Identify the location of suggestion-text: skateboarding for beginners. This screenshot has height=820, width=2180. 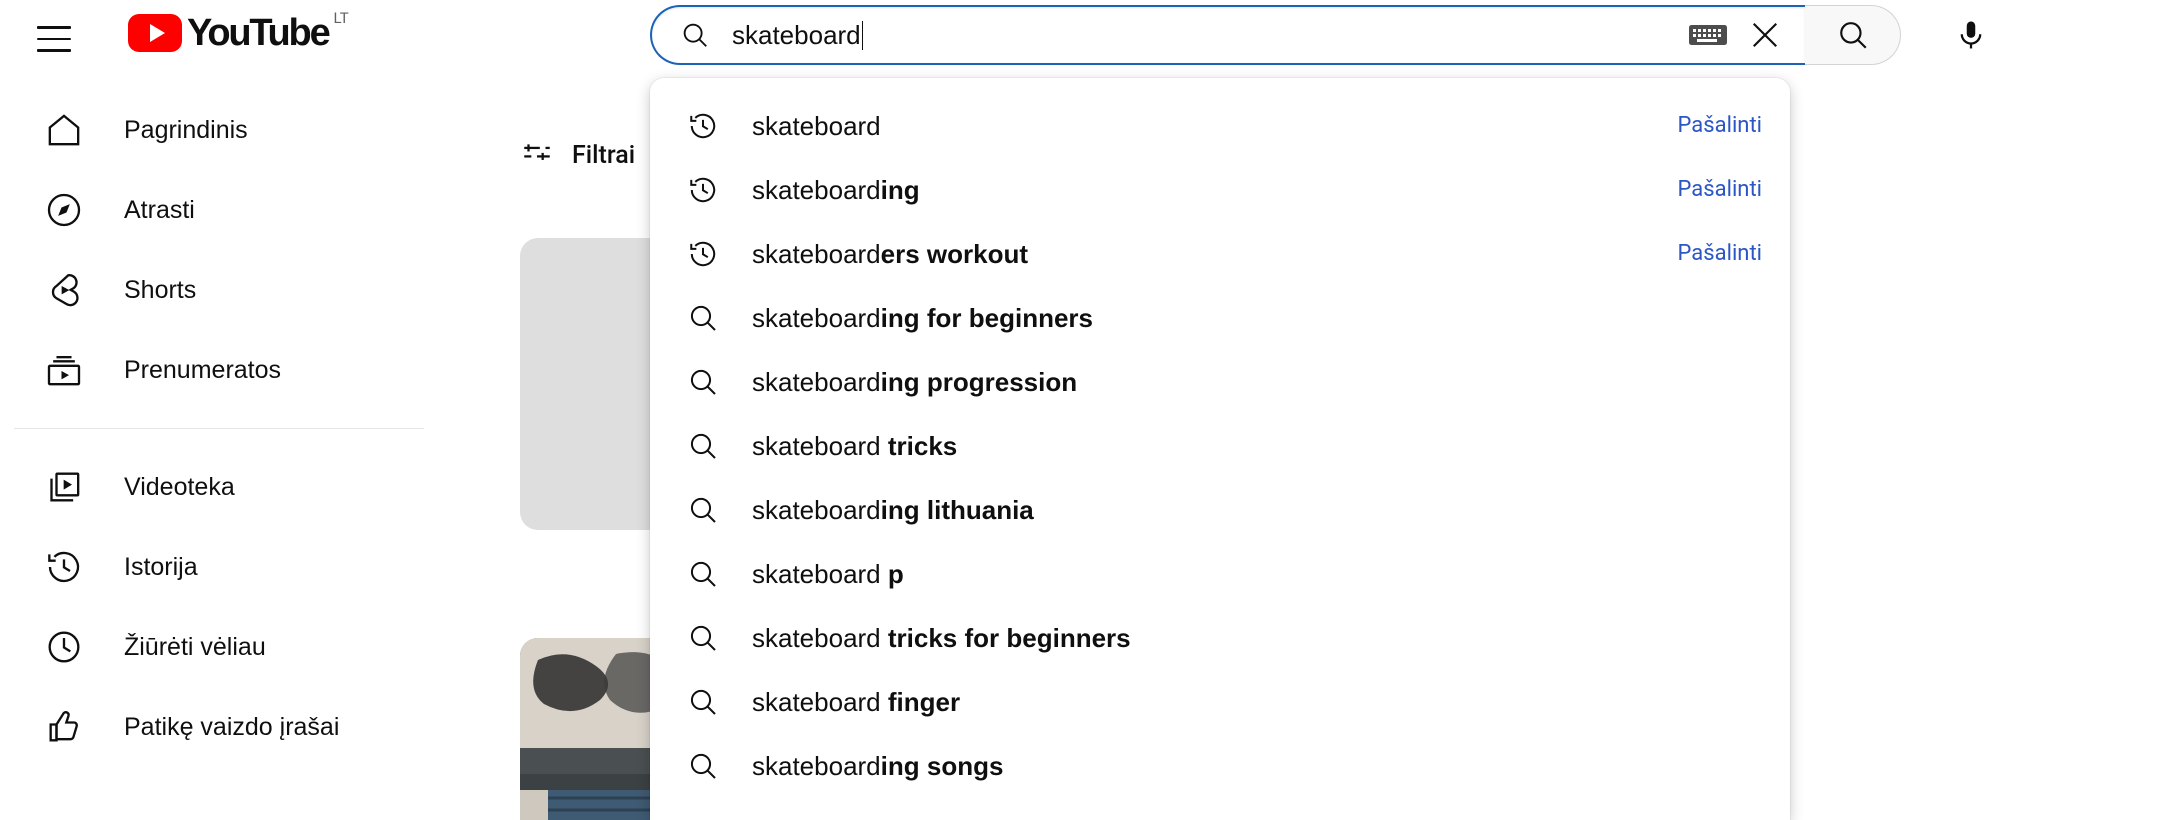
(1257, 318).